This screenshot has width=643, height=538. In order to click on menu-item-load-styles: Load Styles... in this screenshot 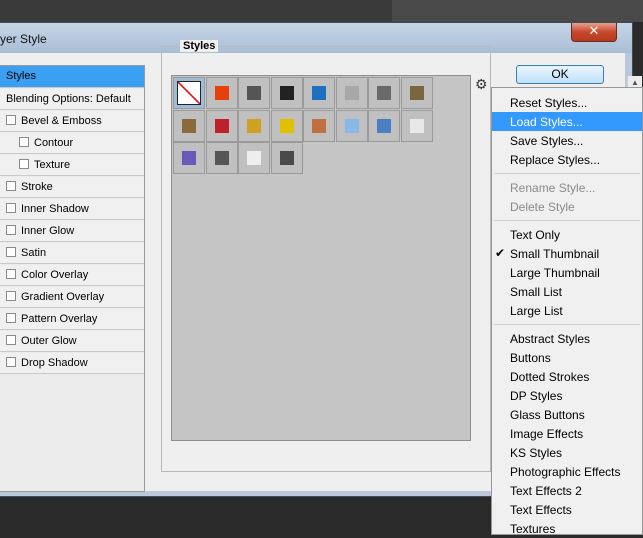, I will do `click(567, 121)`.